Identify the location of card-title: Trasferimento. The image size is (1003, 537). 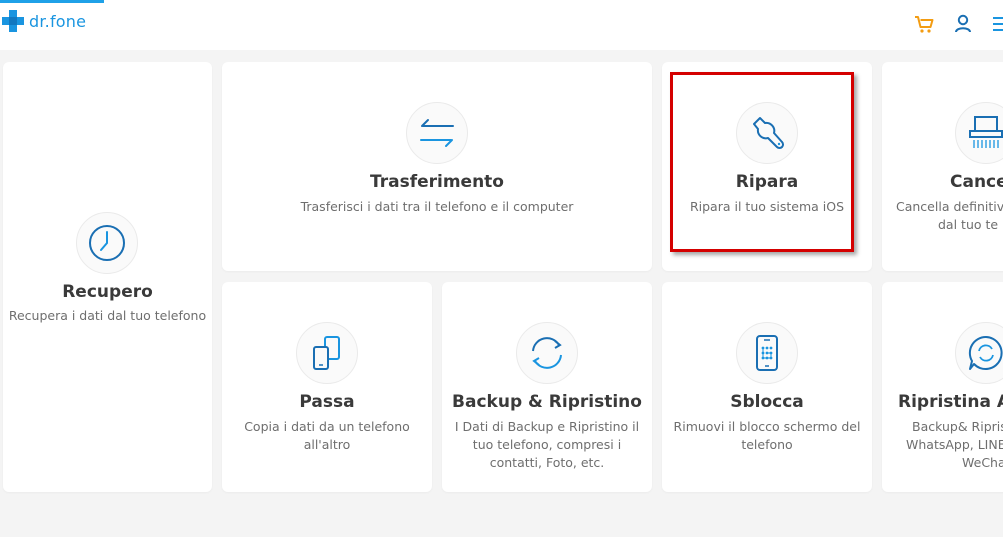
(437, 182).